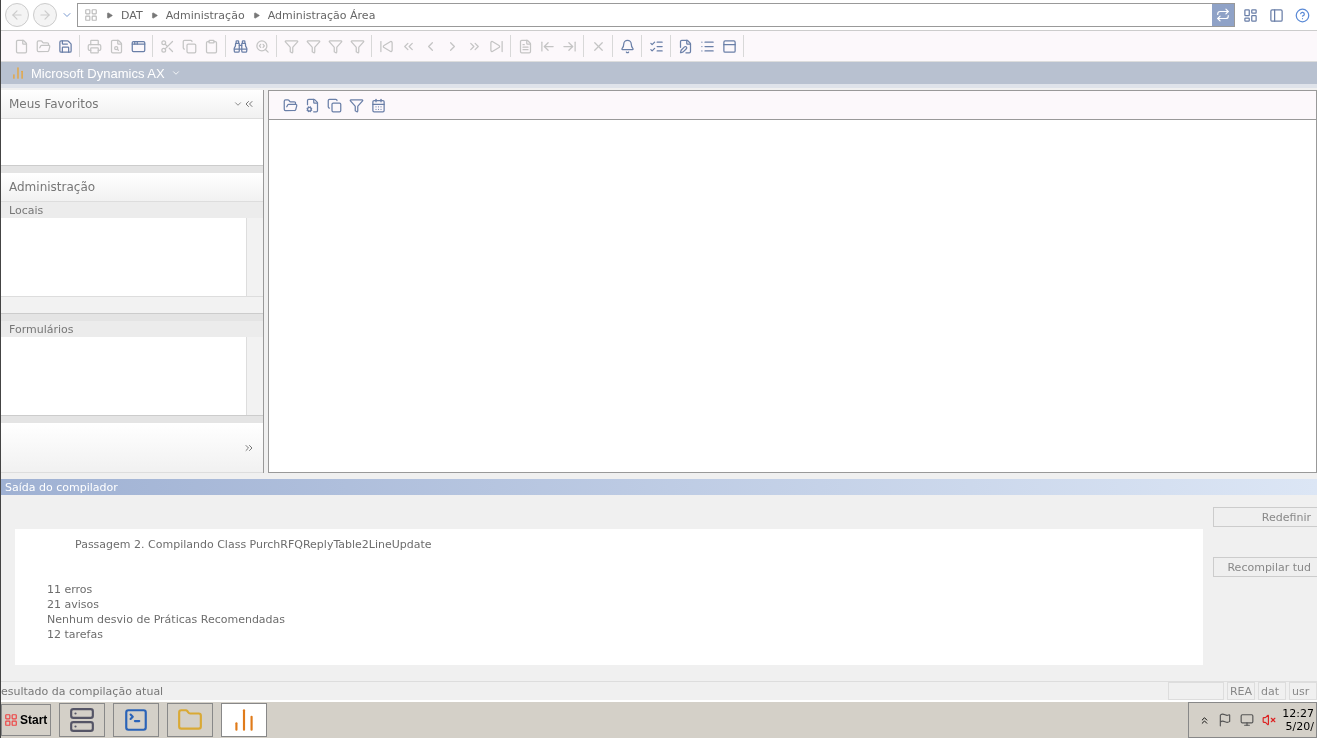 This screenshot has width=1317, height=738. I want to click on forward-button, so click(45, 15).